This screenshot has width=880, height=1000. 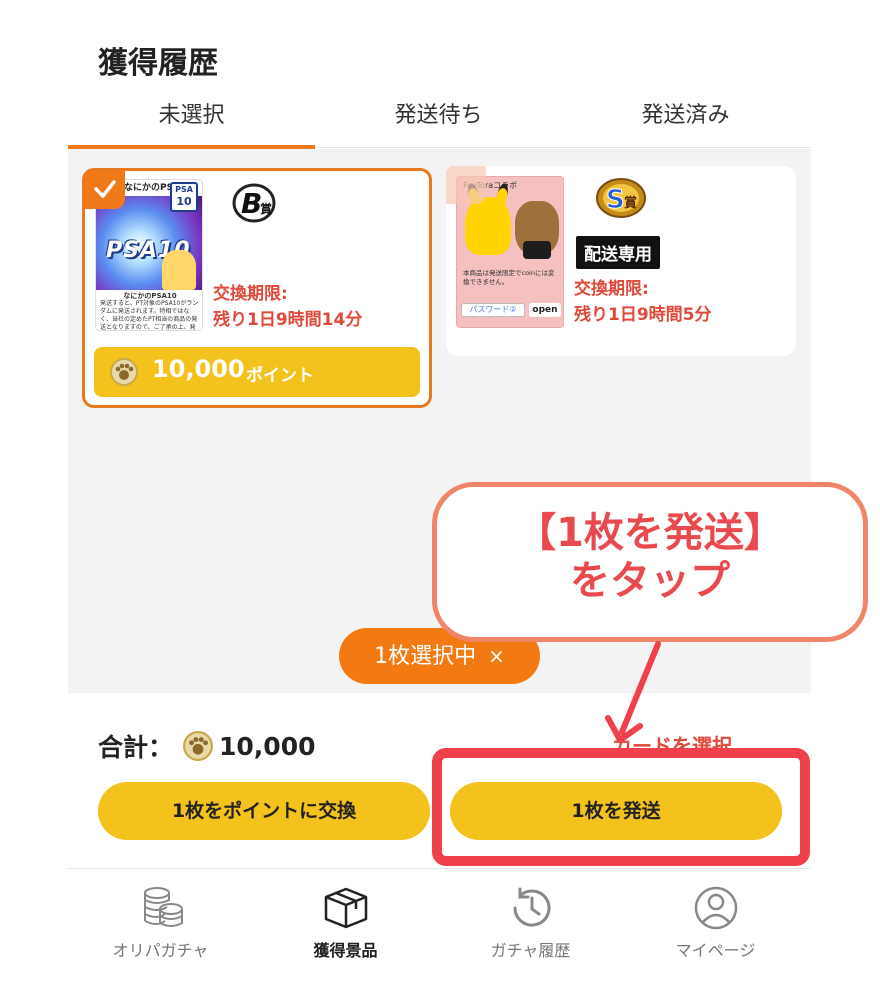 What do you see at coordinates (288, 320) in the screenshot?
I see `expiry-remaining: 残り1日9時間14分` at bounding box center [288, 320].